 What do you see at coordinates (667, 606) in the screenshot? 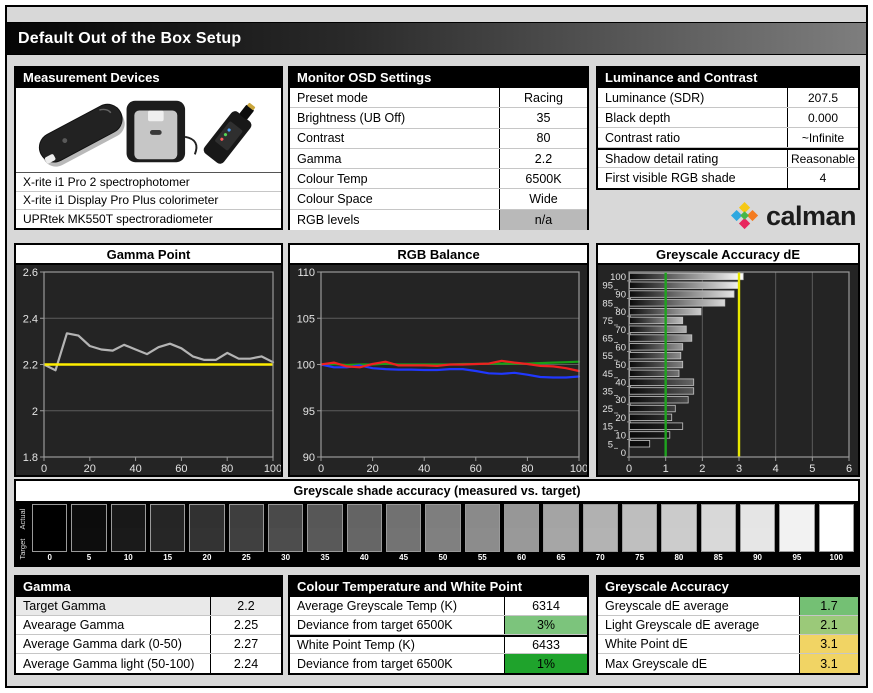
I see `row-label: Greyscale dE average` at bounding box center [667, 606].